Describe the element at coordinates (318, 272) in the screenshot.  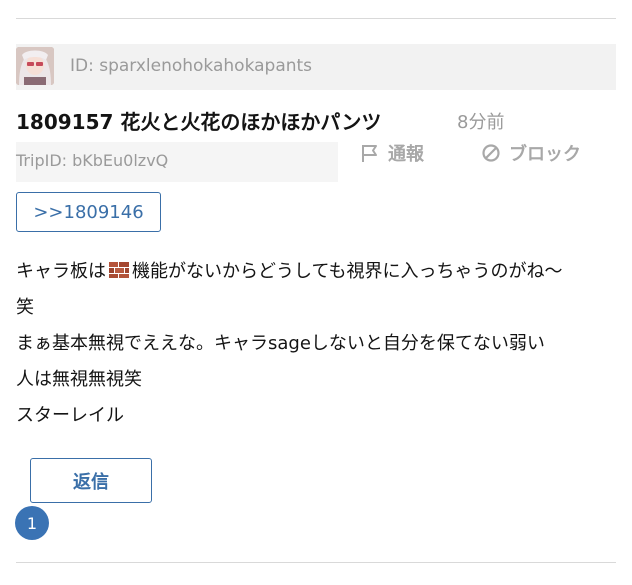
I see `post-body-line: キャラ板は 機能がないからどうしても視界に入っちゃうのがね〜` at that location.